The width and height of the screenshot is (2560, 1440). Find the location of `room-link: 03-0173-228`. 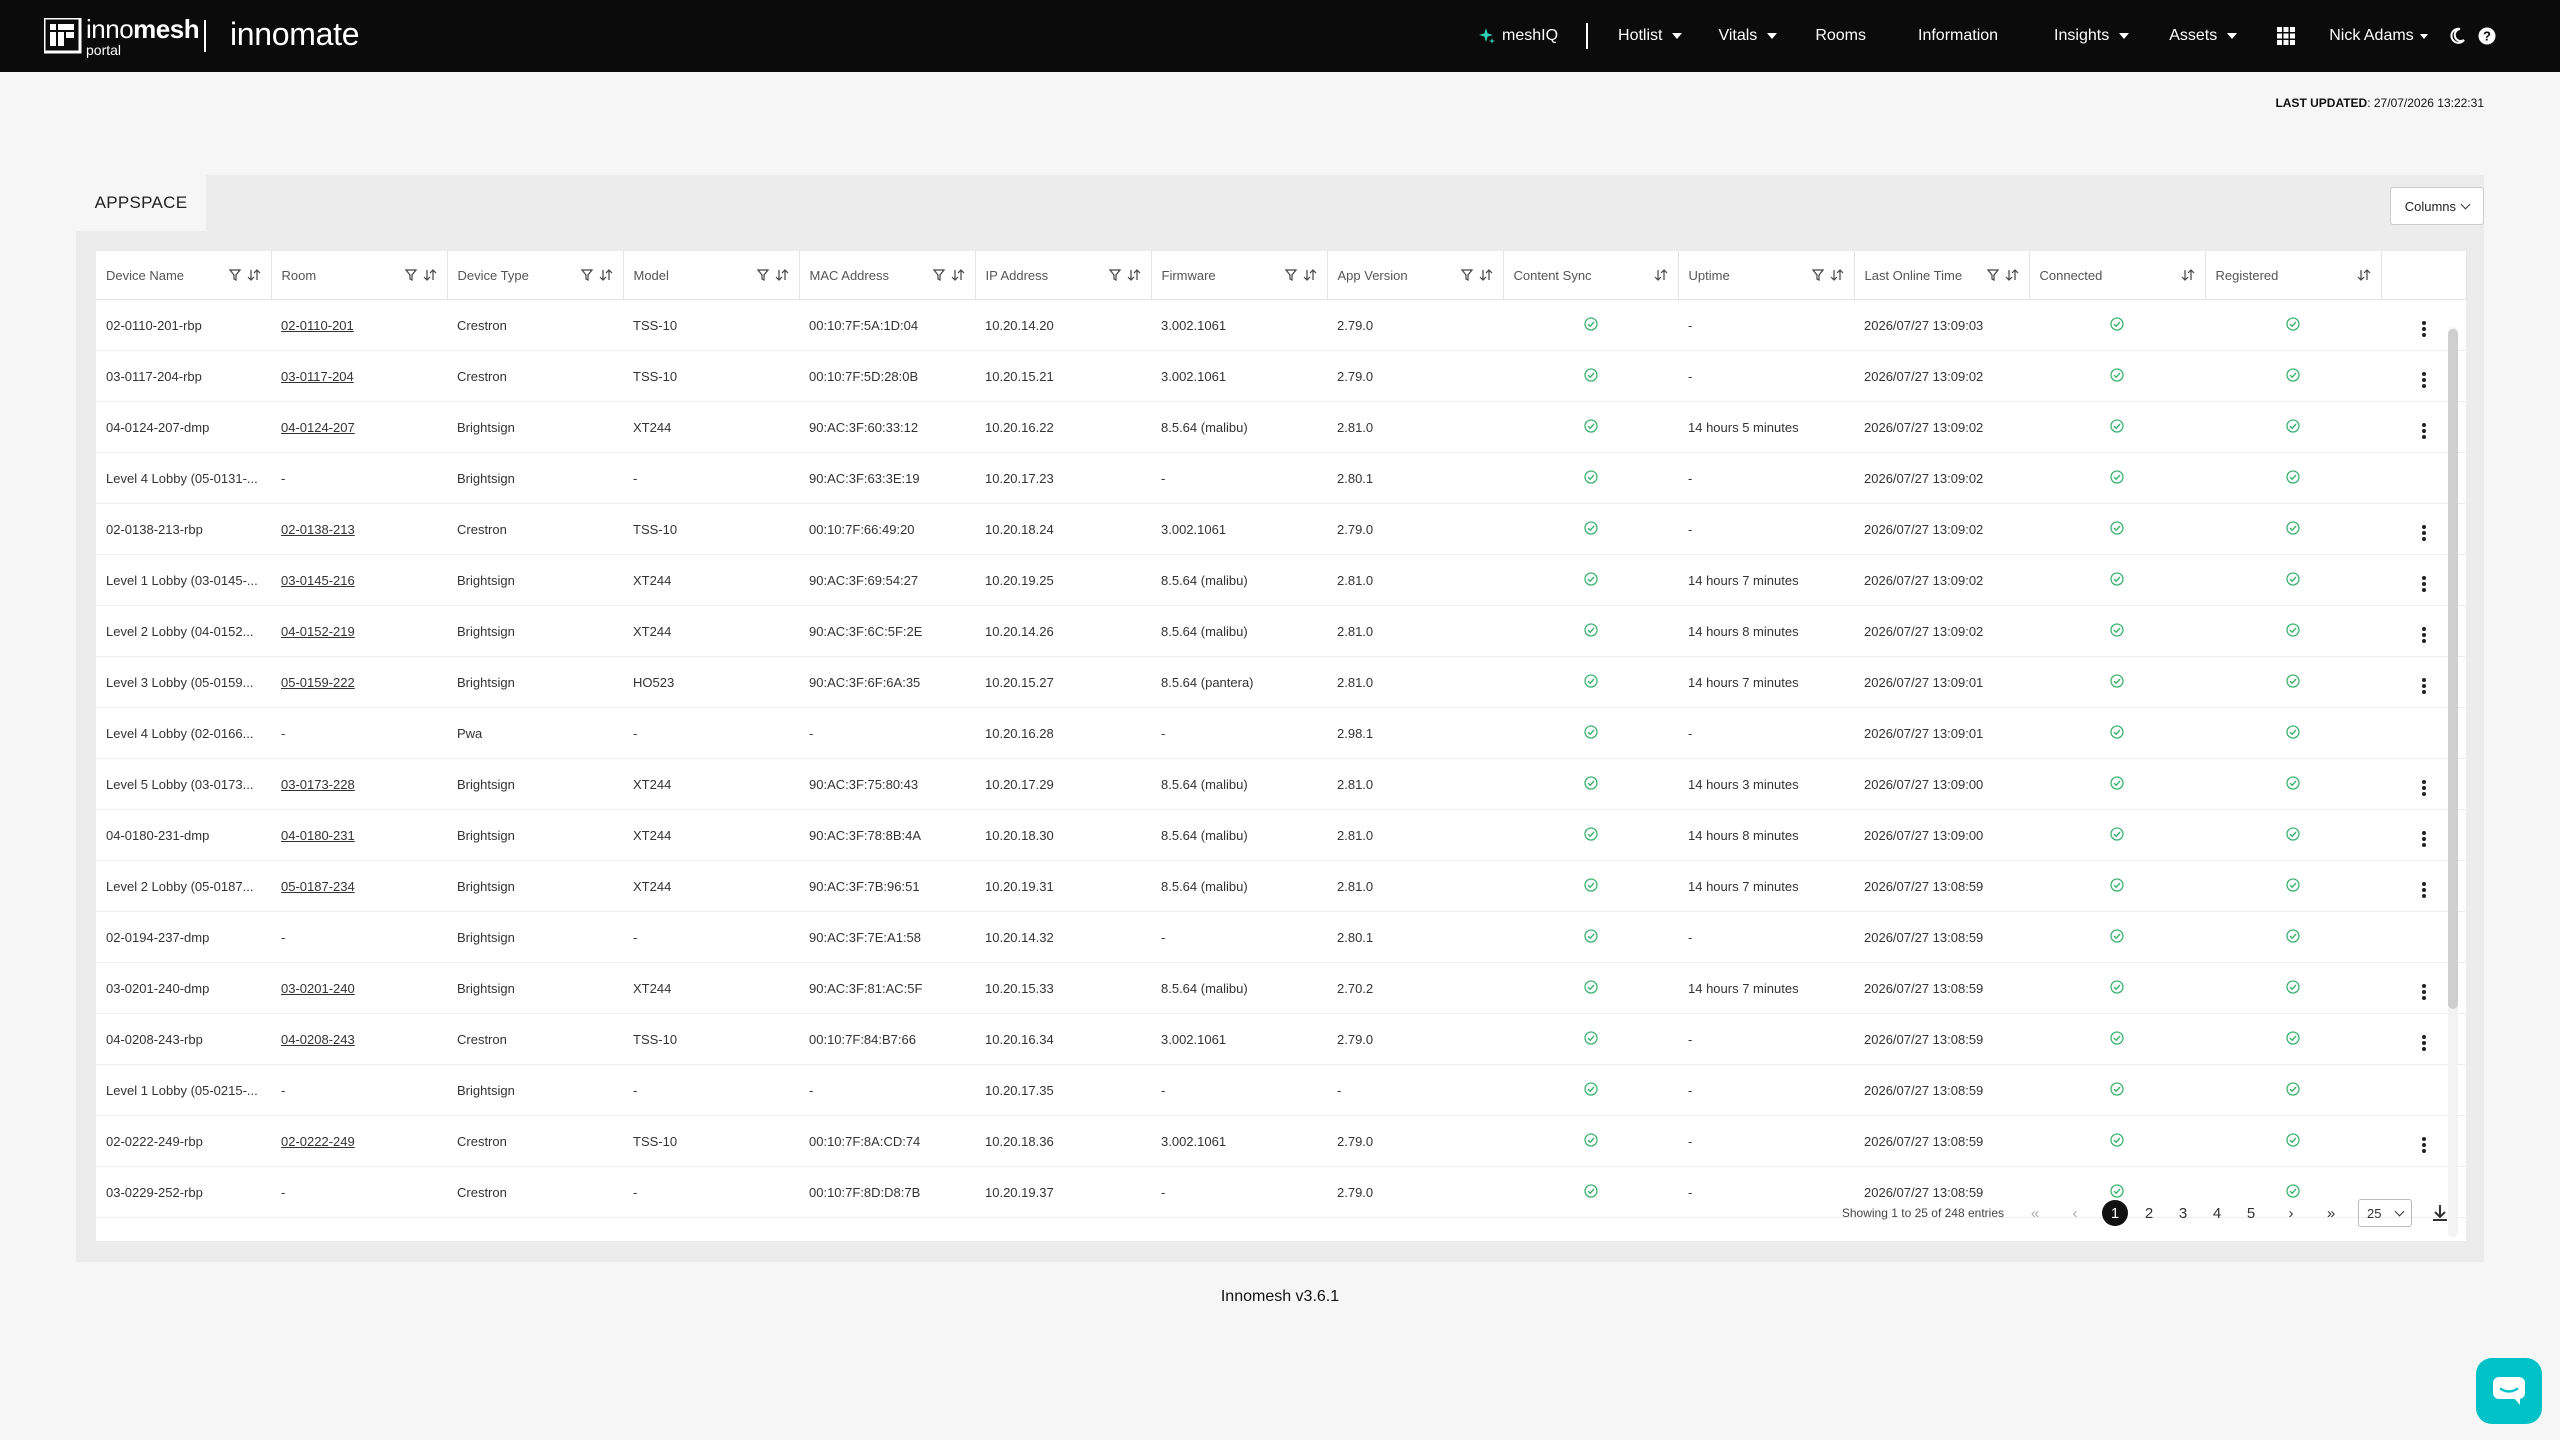

room-link: 03-0173-228 is located at coordinates (318, 784).